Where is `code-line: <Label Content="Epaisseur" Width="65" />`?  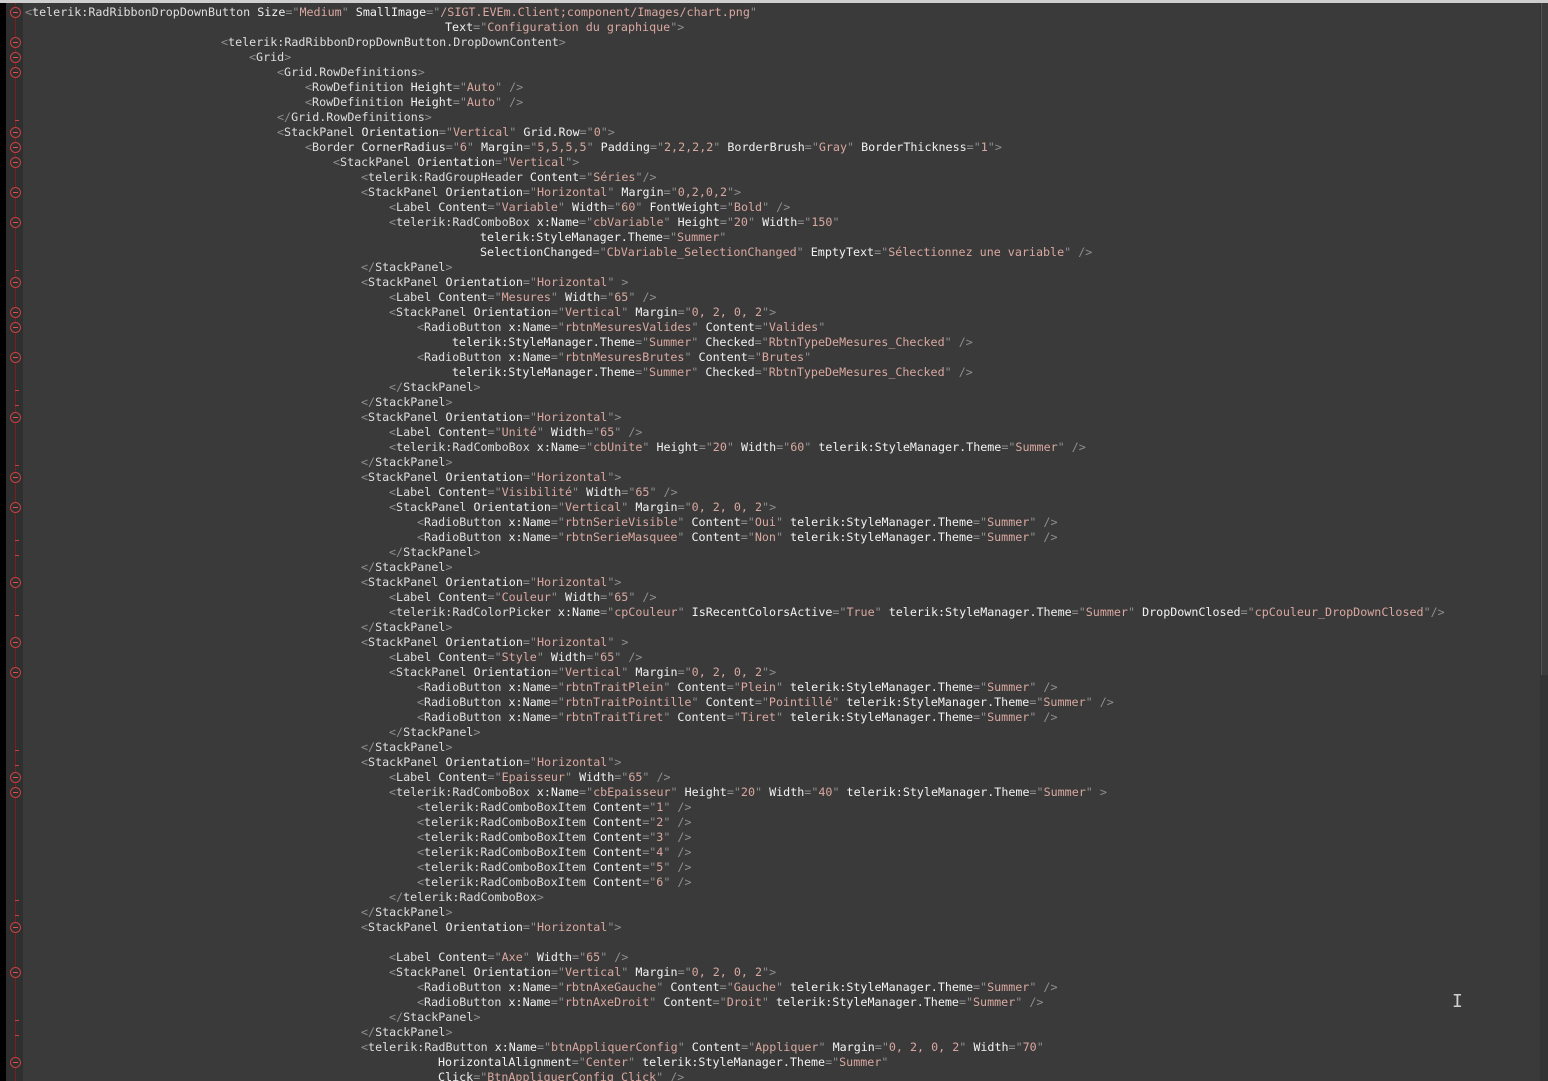
code-line: <Label Content="Epaisseur" Width="65" /> is located at coordinates (530, 777).